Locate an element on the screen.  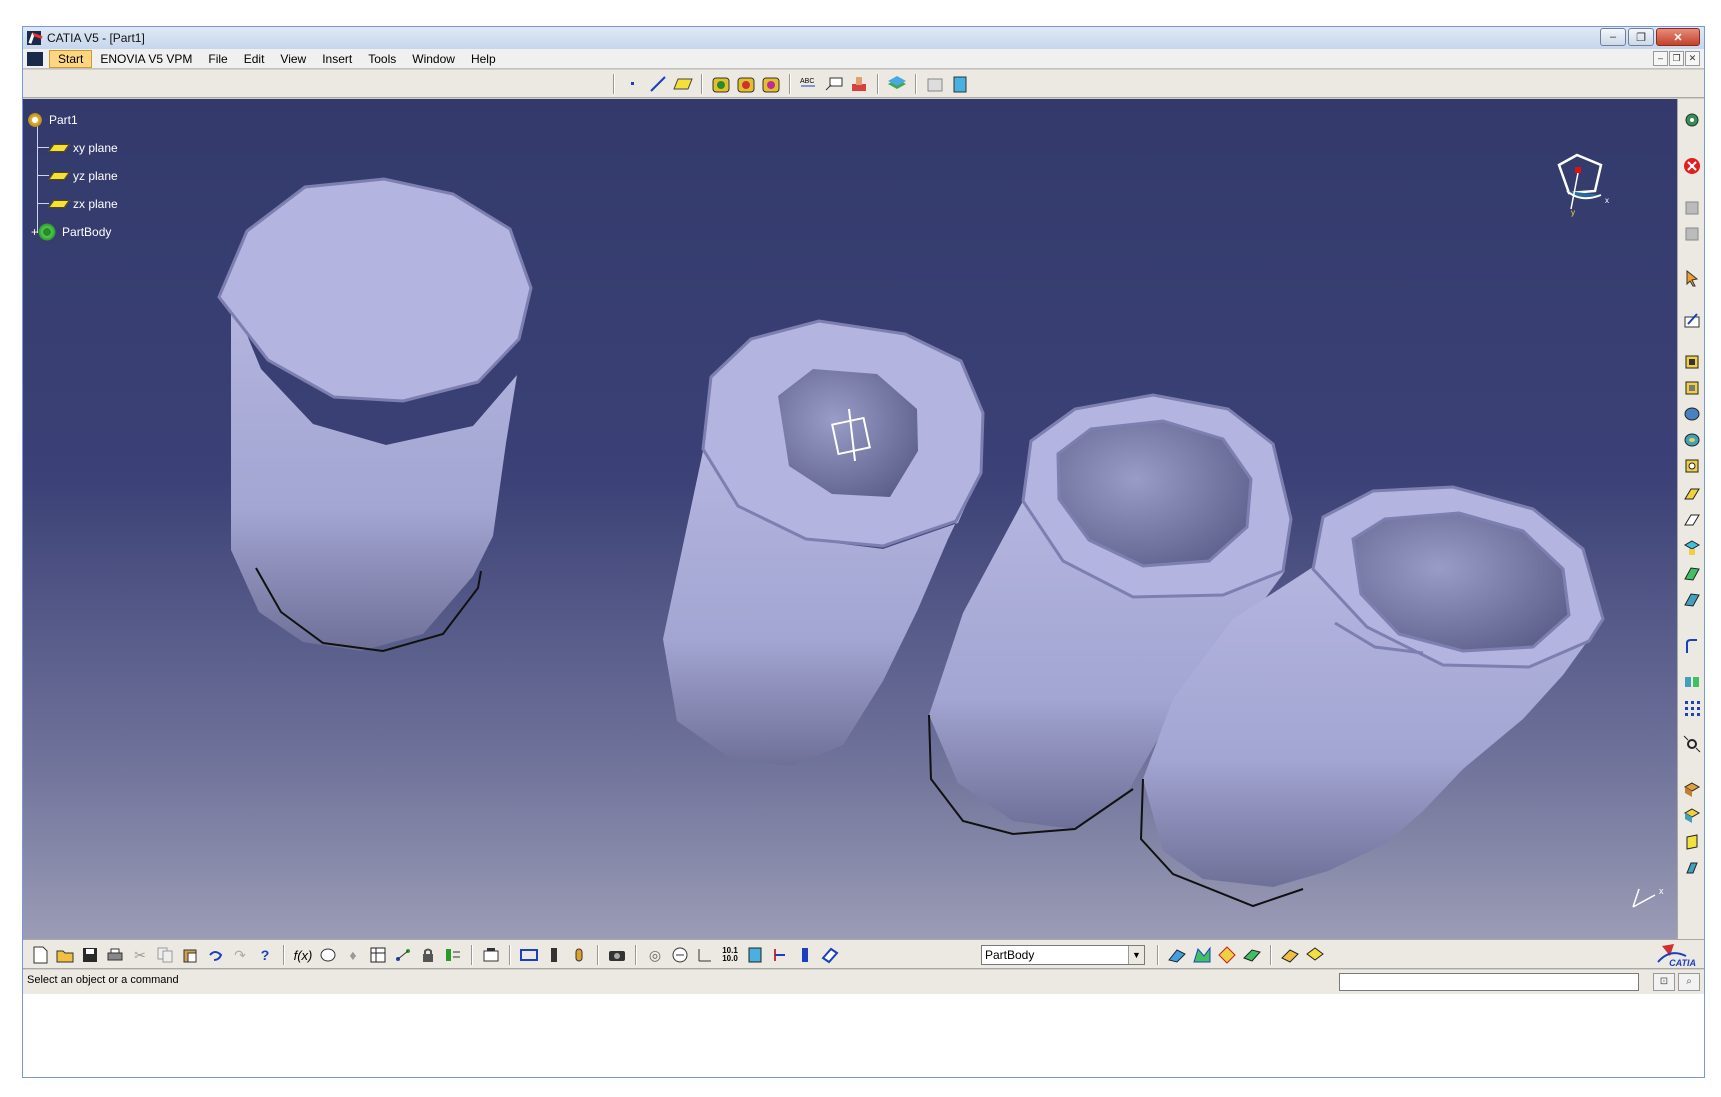
cube-icon is located at coordinates (755, 955).